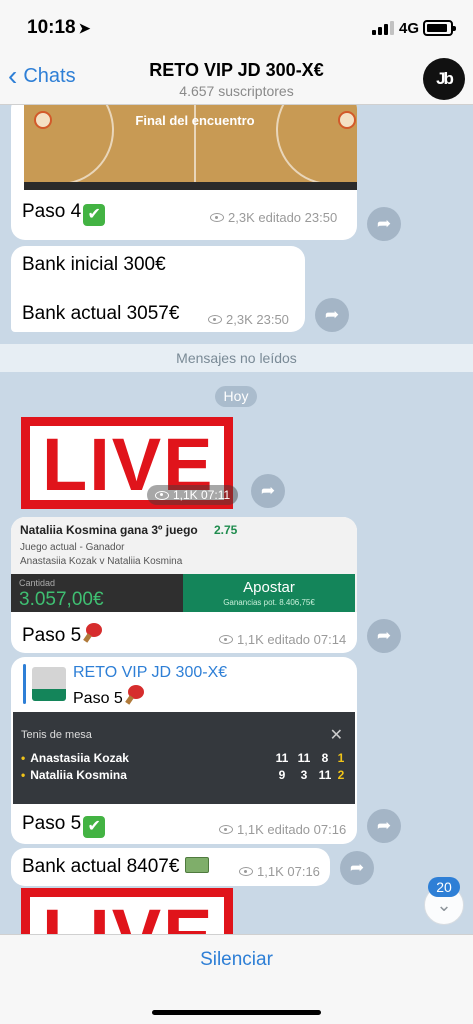  Describe the element at coordinates (273, 217) in the screenshot. I see `message-meta: 2,3K editado 23:50` at that location.